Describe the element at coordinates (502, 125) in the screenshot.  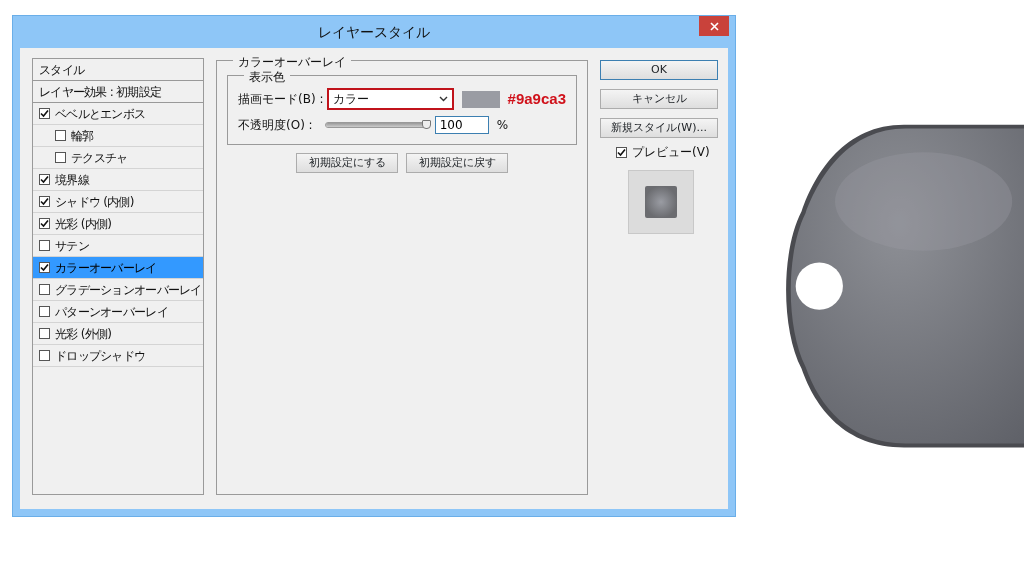
I see `unit-label: %` at that location.